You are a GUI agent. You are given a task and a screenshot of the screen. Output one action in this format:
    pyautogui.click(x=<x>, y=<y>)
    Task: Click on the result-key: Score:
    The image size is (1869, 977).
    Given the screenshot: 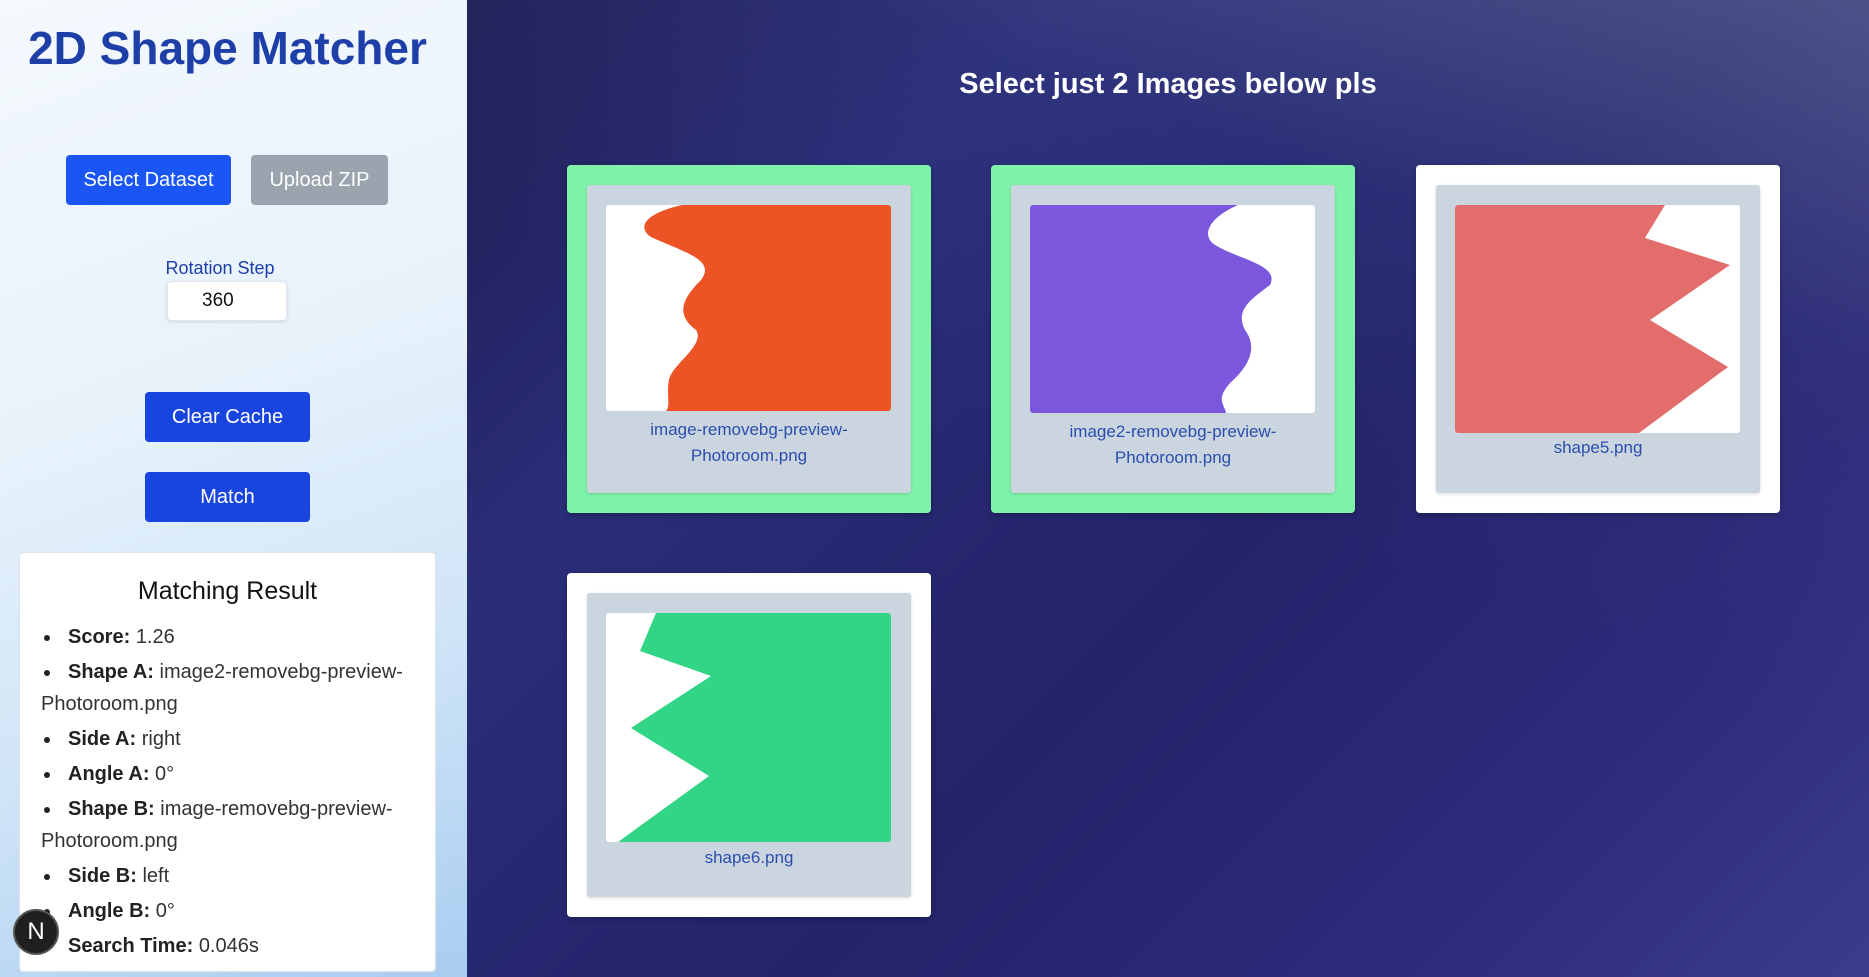 What is the action you would take?
    pyautogui.click(x=99, y=637)
    